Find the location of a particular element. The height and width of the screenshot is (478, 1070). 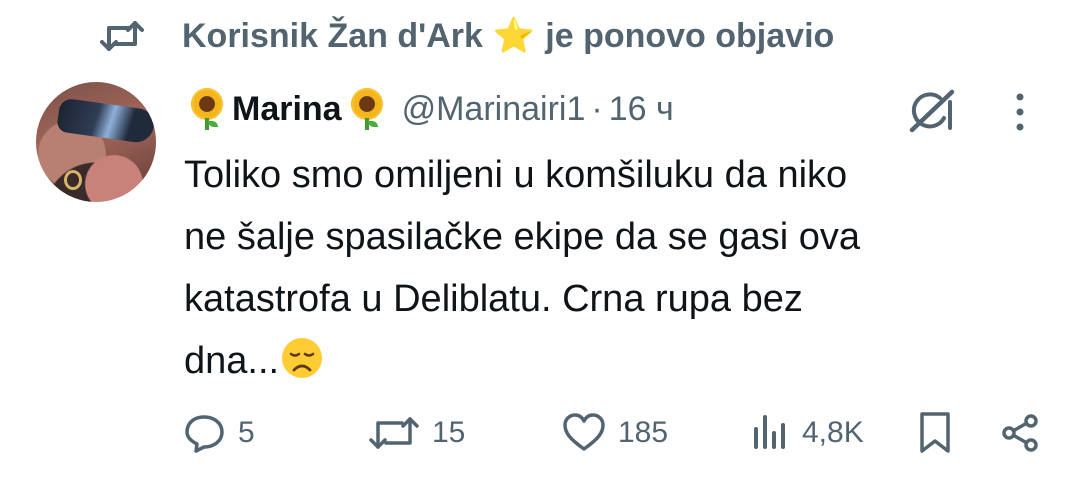

repost-button: 15 is located at coordinates (416, 433).